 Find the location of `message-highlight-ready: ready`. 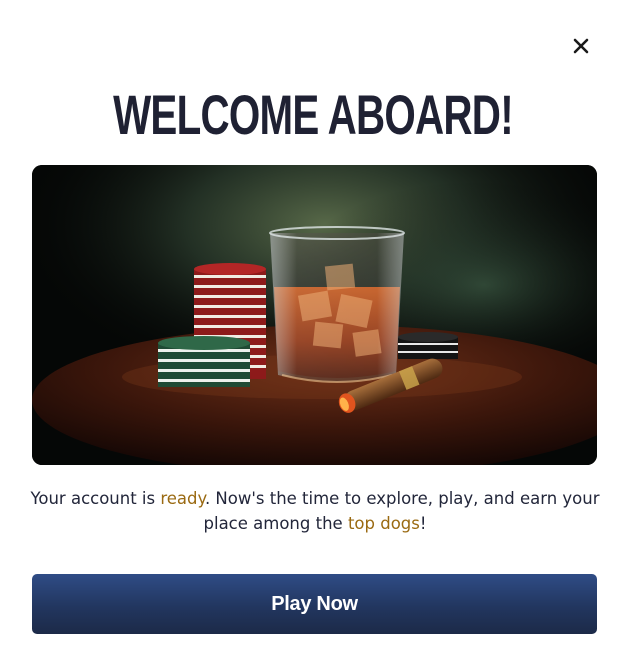

message-highlight-ready: ready is located at coordinates (182, 498).